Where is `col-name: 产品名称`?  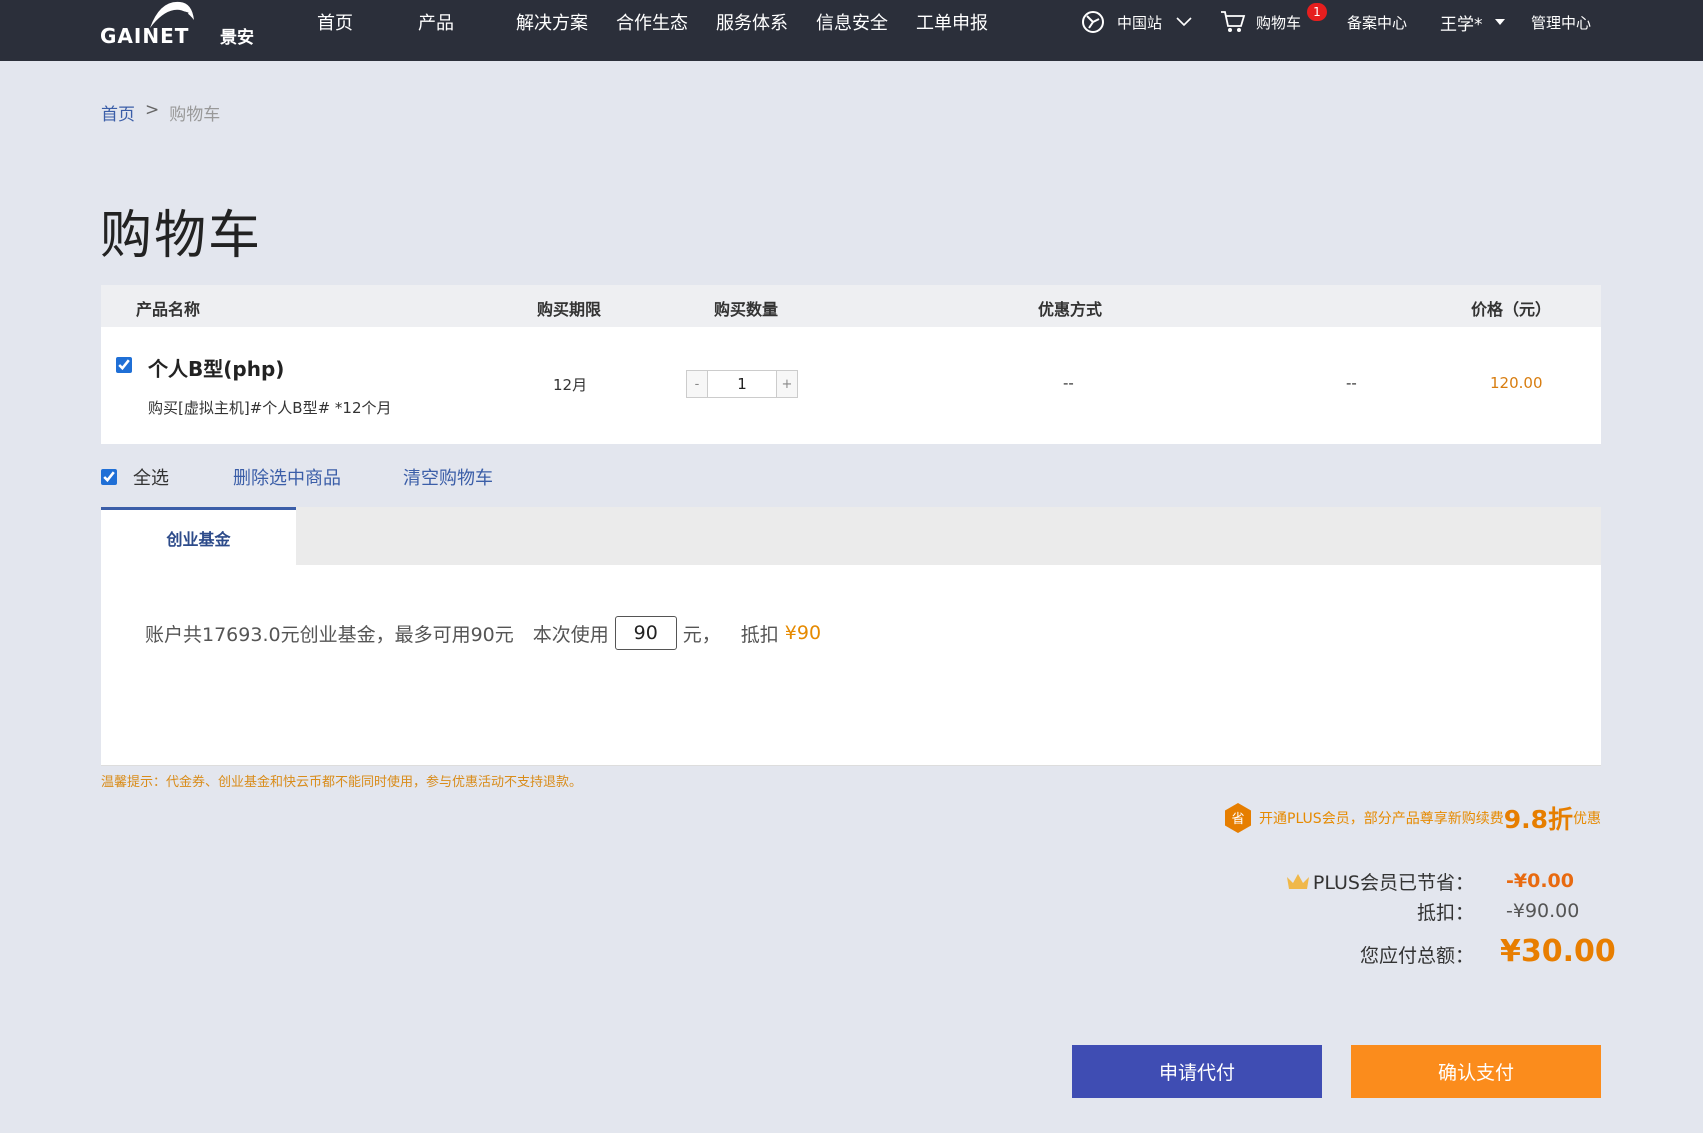 col-name: 产品名称 is located at coordinates (168, 309).